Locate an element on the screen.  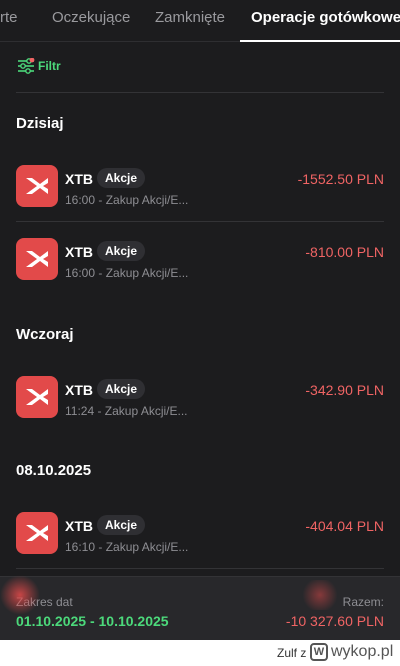
section-title-today: Dzisiaj is located at coordinates (40, 123).